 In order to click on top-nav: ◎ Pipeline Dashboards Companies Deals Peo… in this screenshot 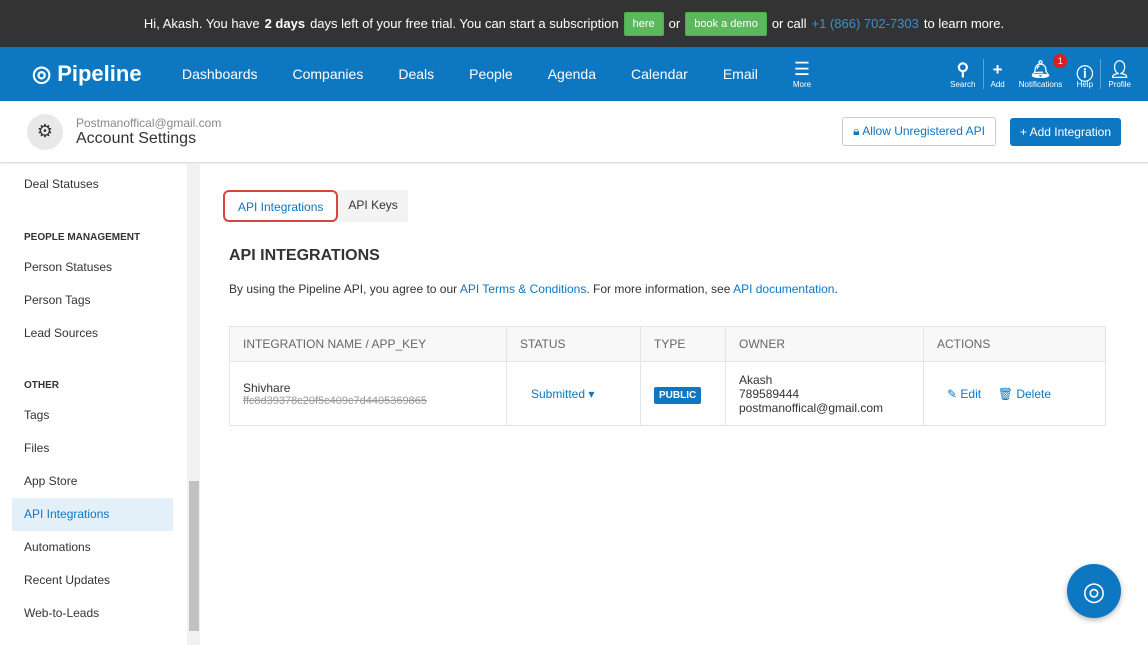, I will do `click(574, 74)`.